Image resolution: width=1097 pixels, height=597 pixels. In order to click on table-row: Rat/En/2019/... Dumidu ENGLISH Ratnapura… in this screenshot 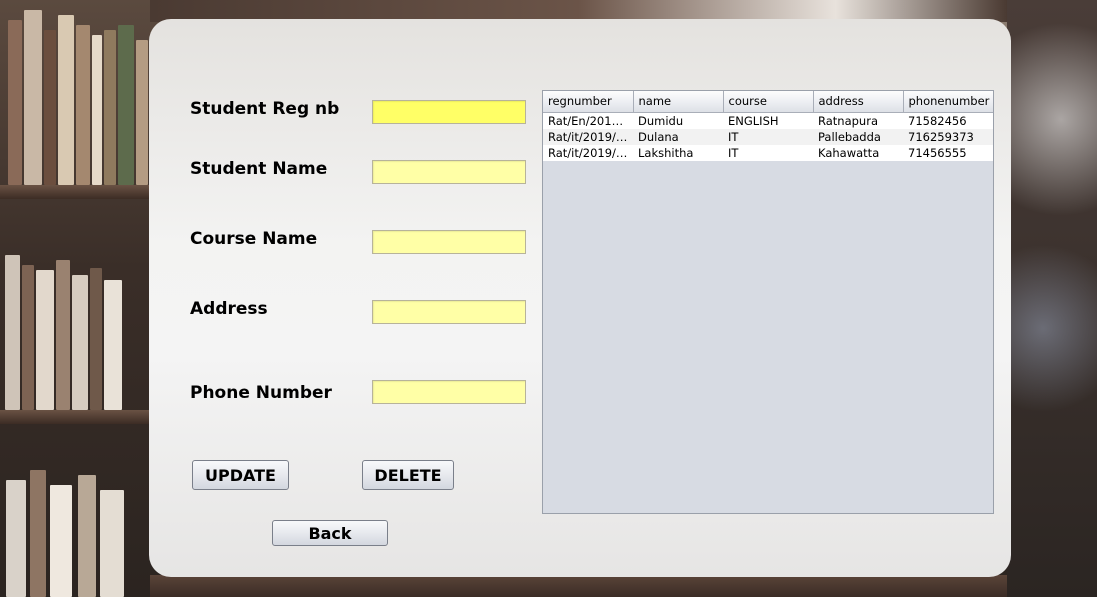, I will do `click(768, 120)`.